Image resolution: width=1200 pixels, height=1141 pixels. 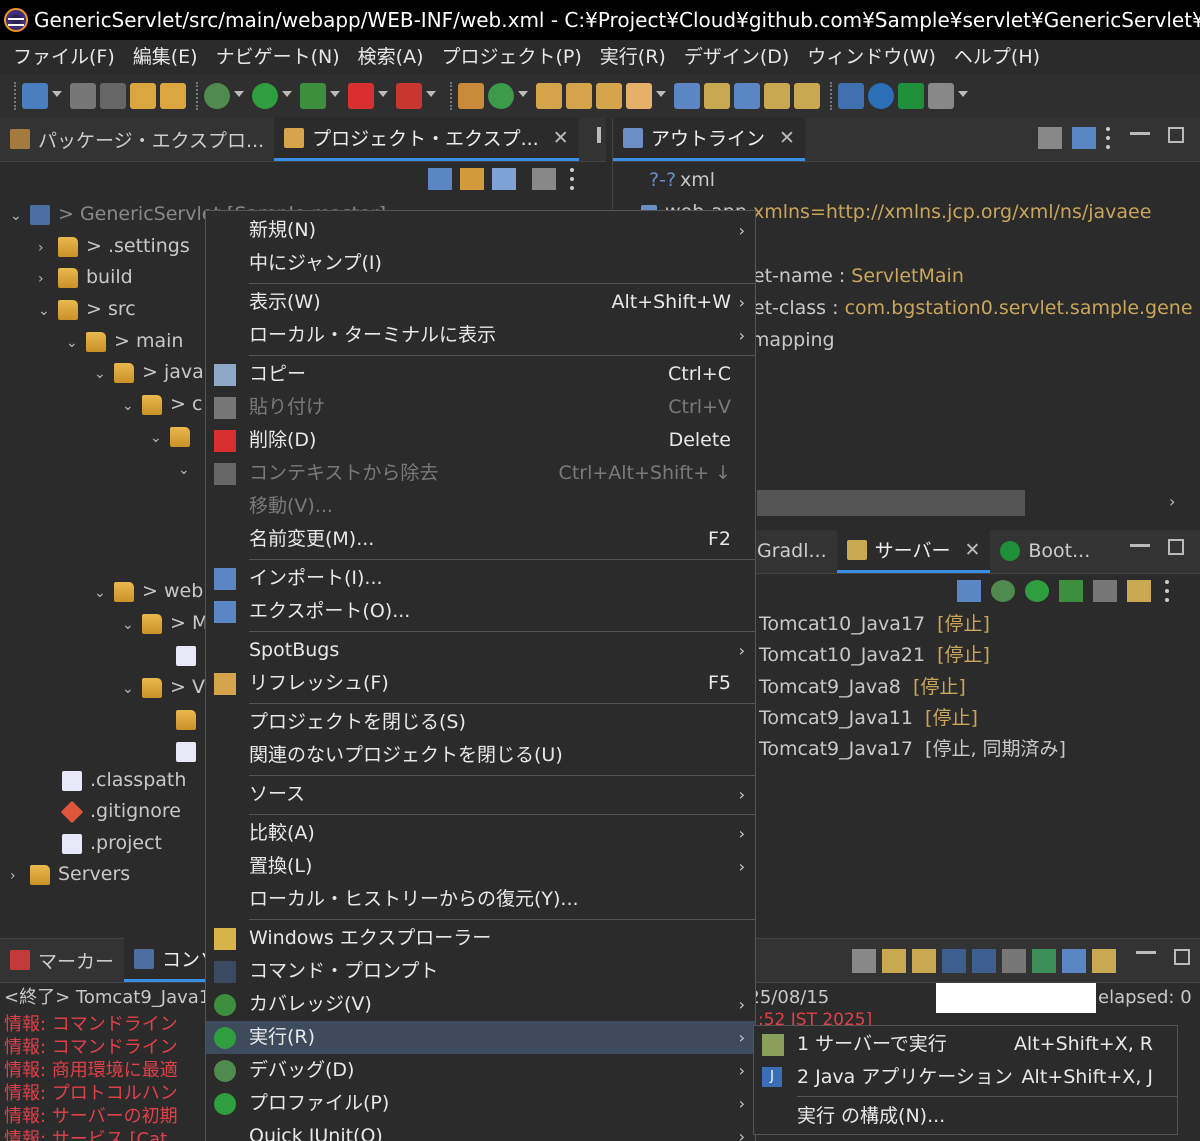 I want to click on show-stderr-icon, so click(x=984, y=961).